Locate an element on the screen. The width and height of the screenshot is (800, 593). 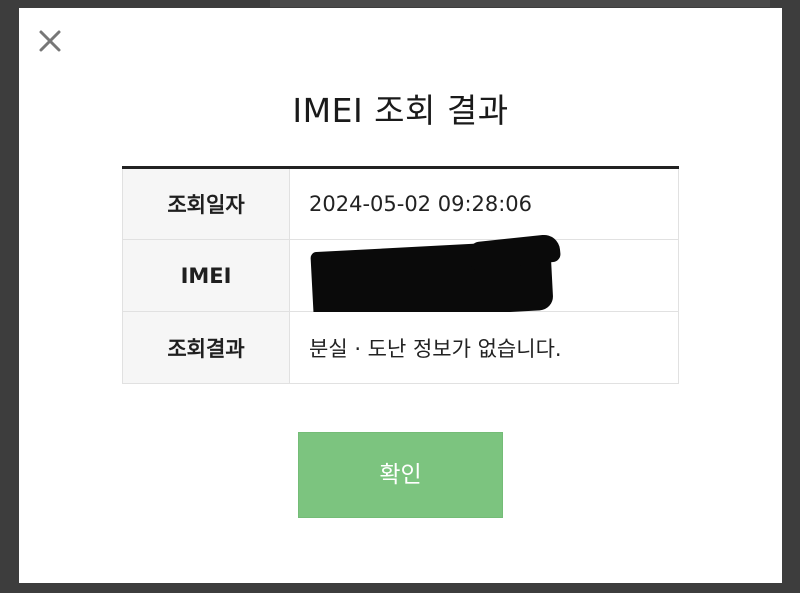
table-row: 조회결과 분실 · 도난 정보가 없습니다. is located at coordinates (400, 347).